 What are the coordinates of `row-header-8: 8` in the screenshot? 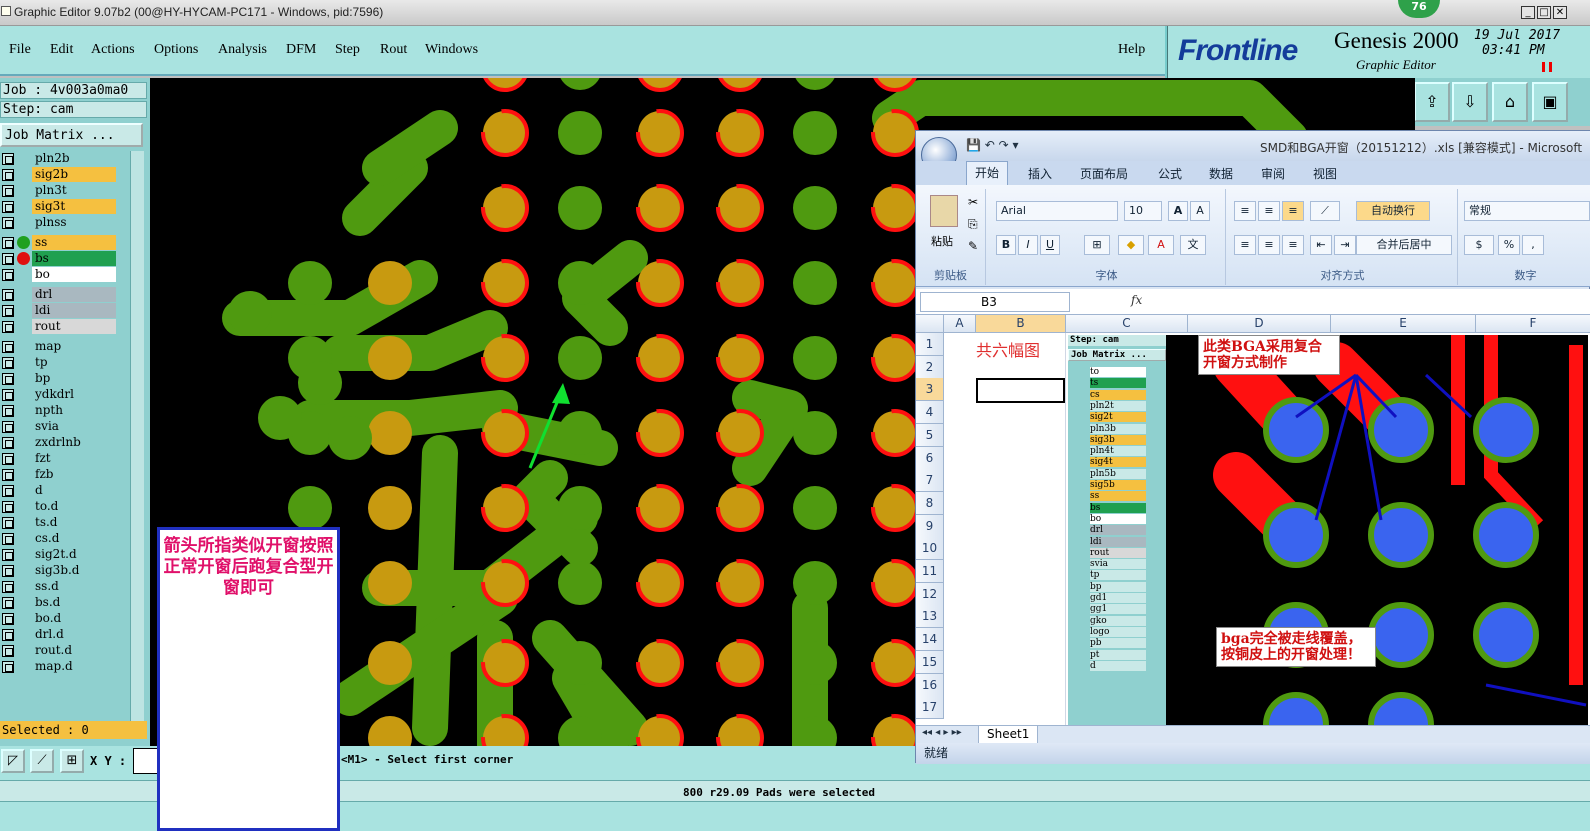 It's located at (930, 503).